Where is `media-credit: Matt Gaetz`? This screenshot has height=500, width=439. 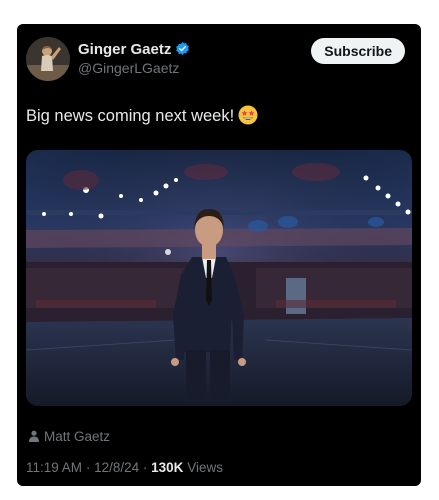 media-credit: Matt Gaetz is located at coordinates (69, 437).